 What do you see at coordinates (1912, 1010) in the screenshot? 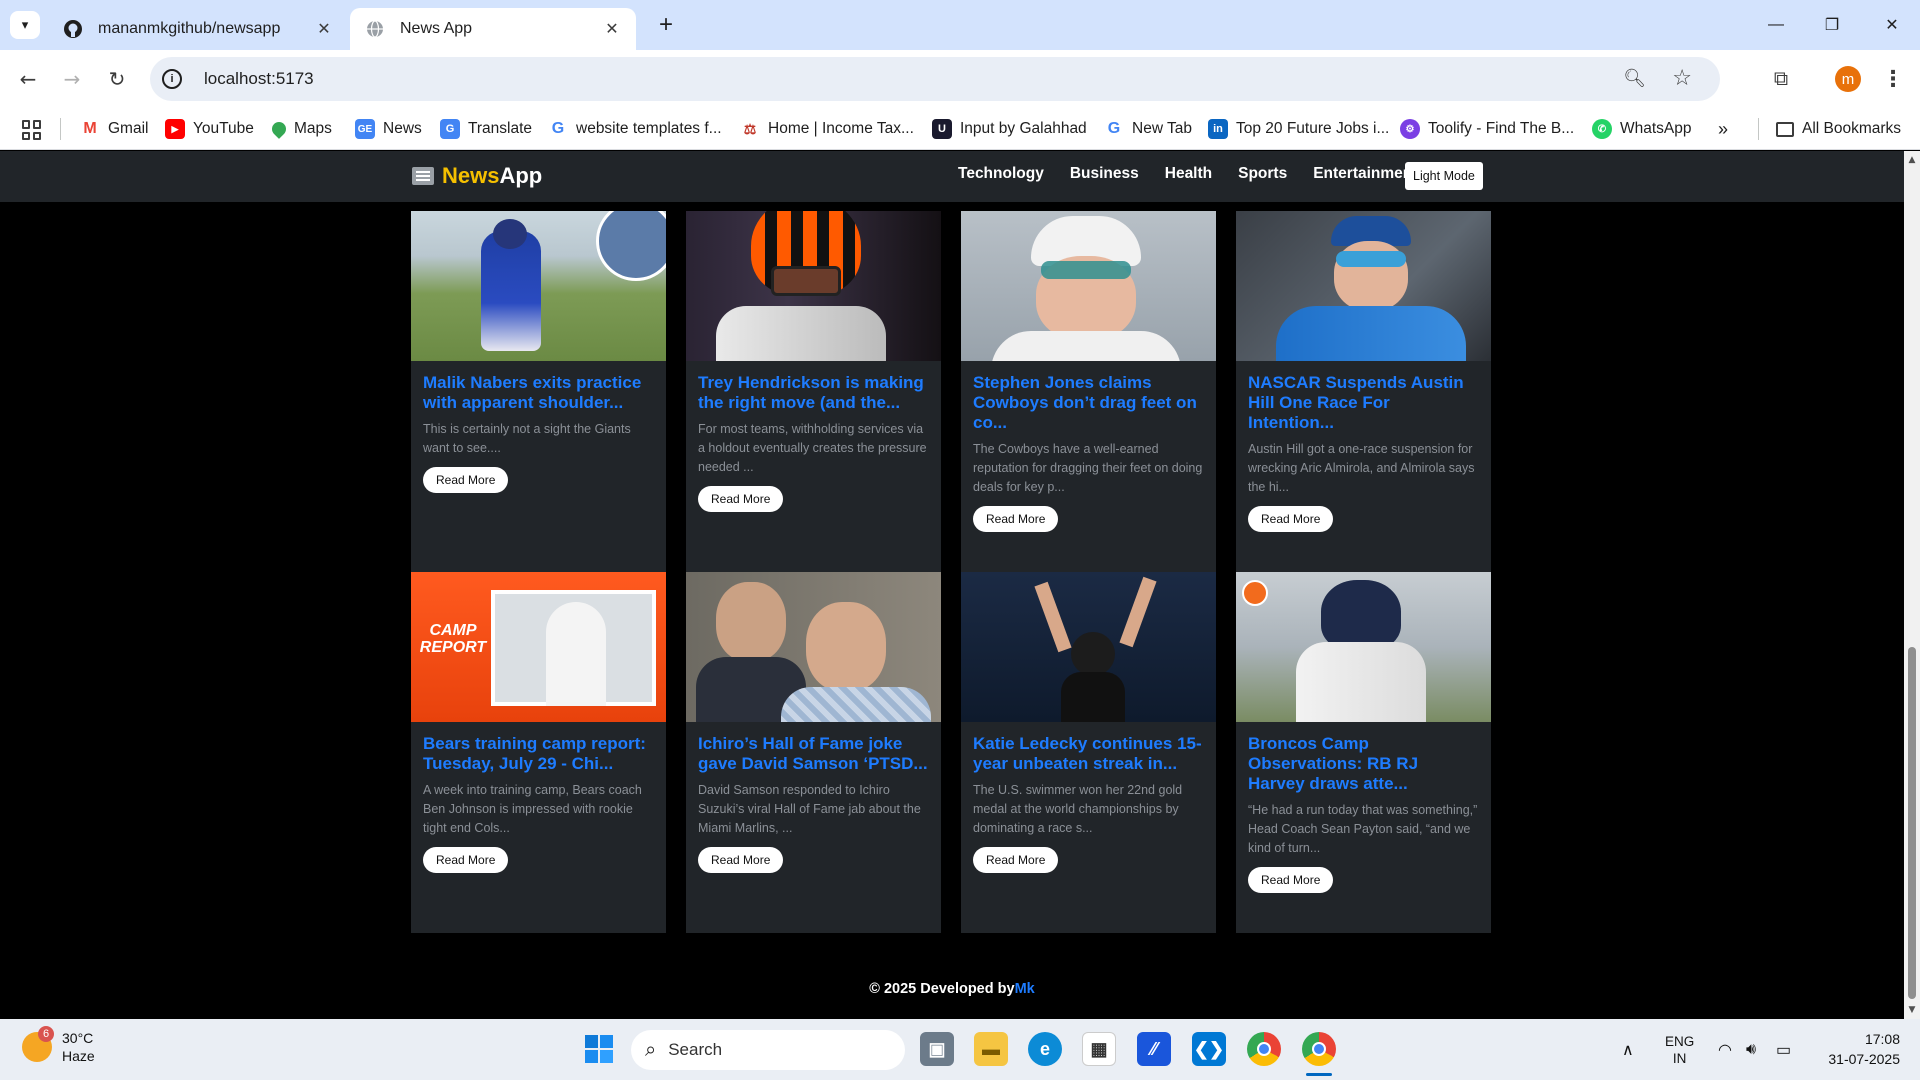
I see `scroll-down-icon: ▼` at bounding box center [1912, 1010].